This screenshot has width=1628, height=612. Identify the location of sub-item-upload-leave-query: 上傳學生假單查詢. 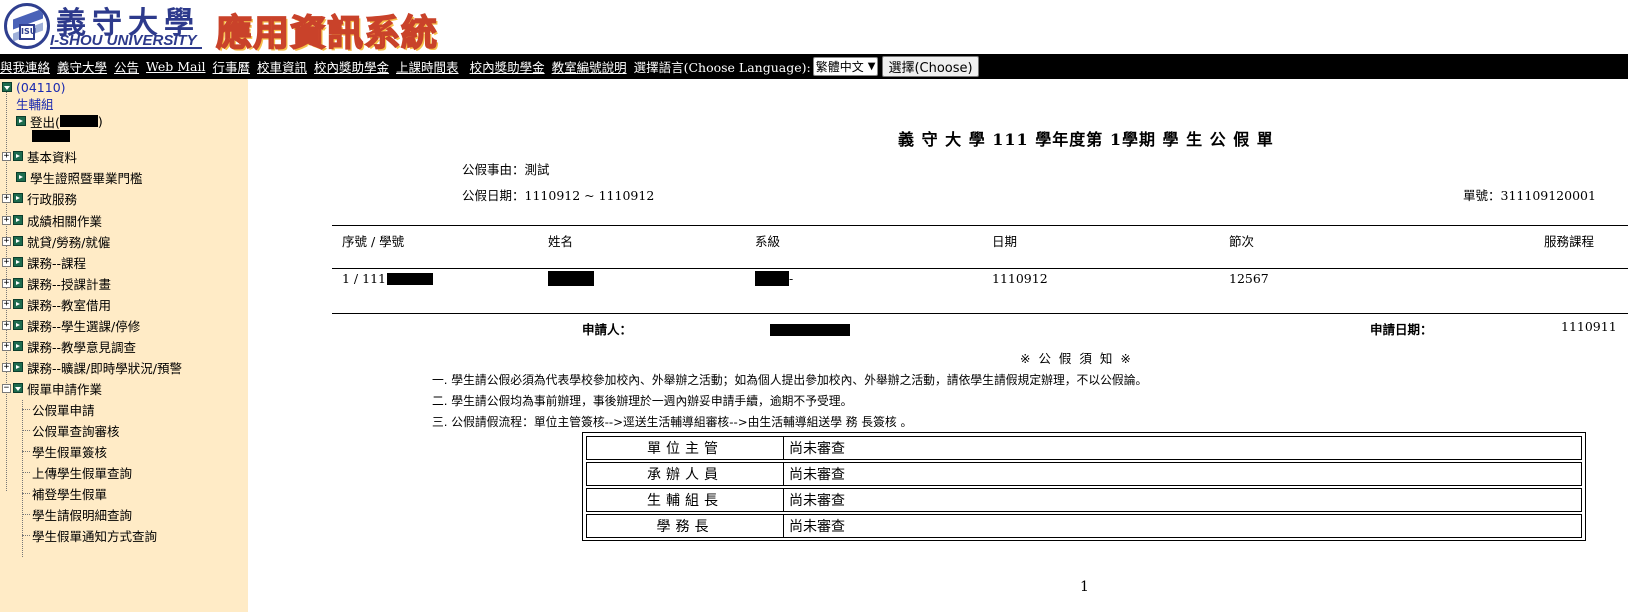
(82, 472).